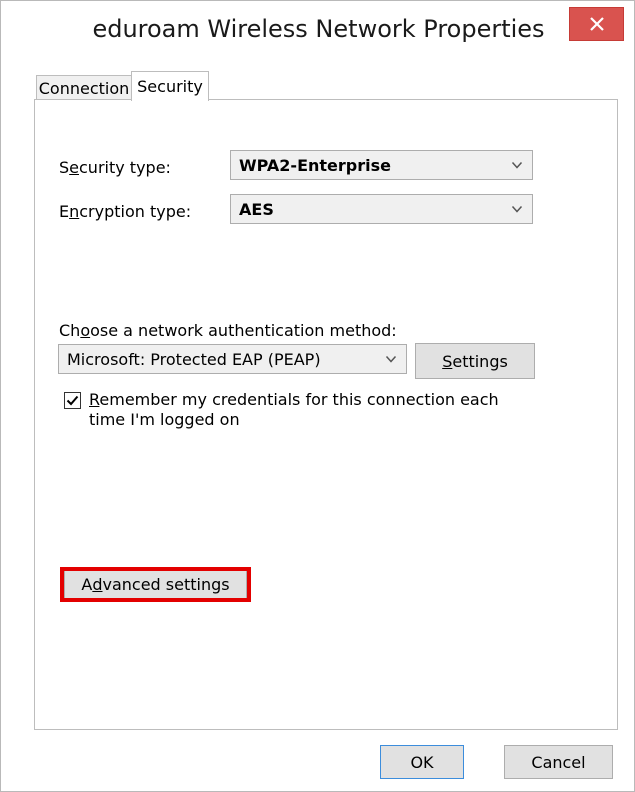 Image resolution: width=635 pixels, height=792 pixels. What do you see at coordinates (475, 361) in the screenshot?
I see `auth-settings-button: Settings` at bounding box center [475, 361].